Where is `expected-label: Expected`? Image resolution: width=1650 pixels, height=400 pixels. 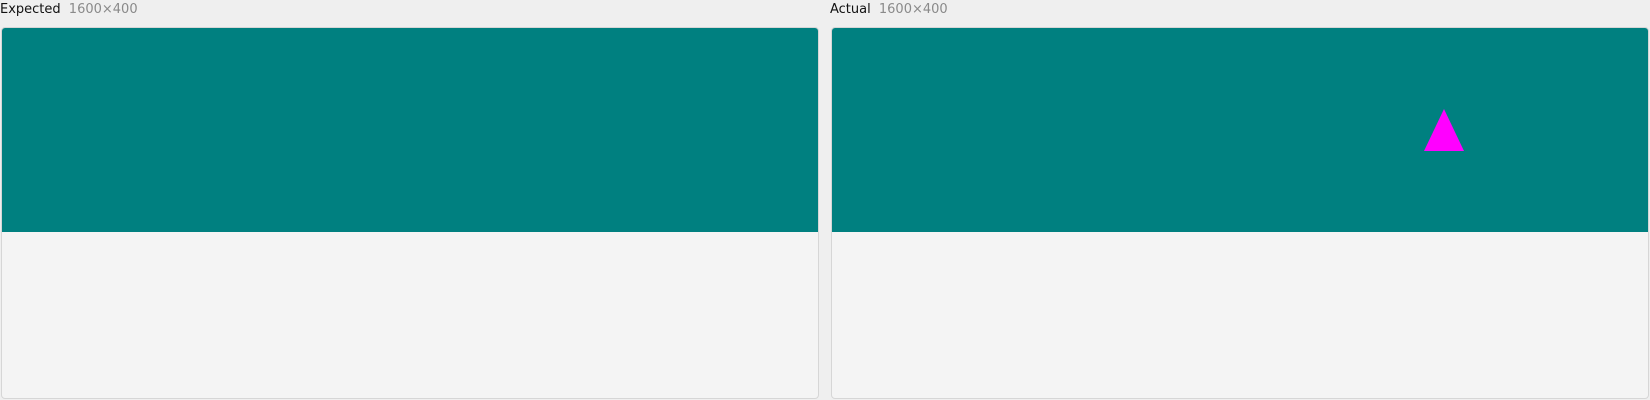 expected-label: Expected is located at coordinates (30, 9).